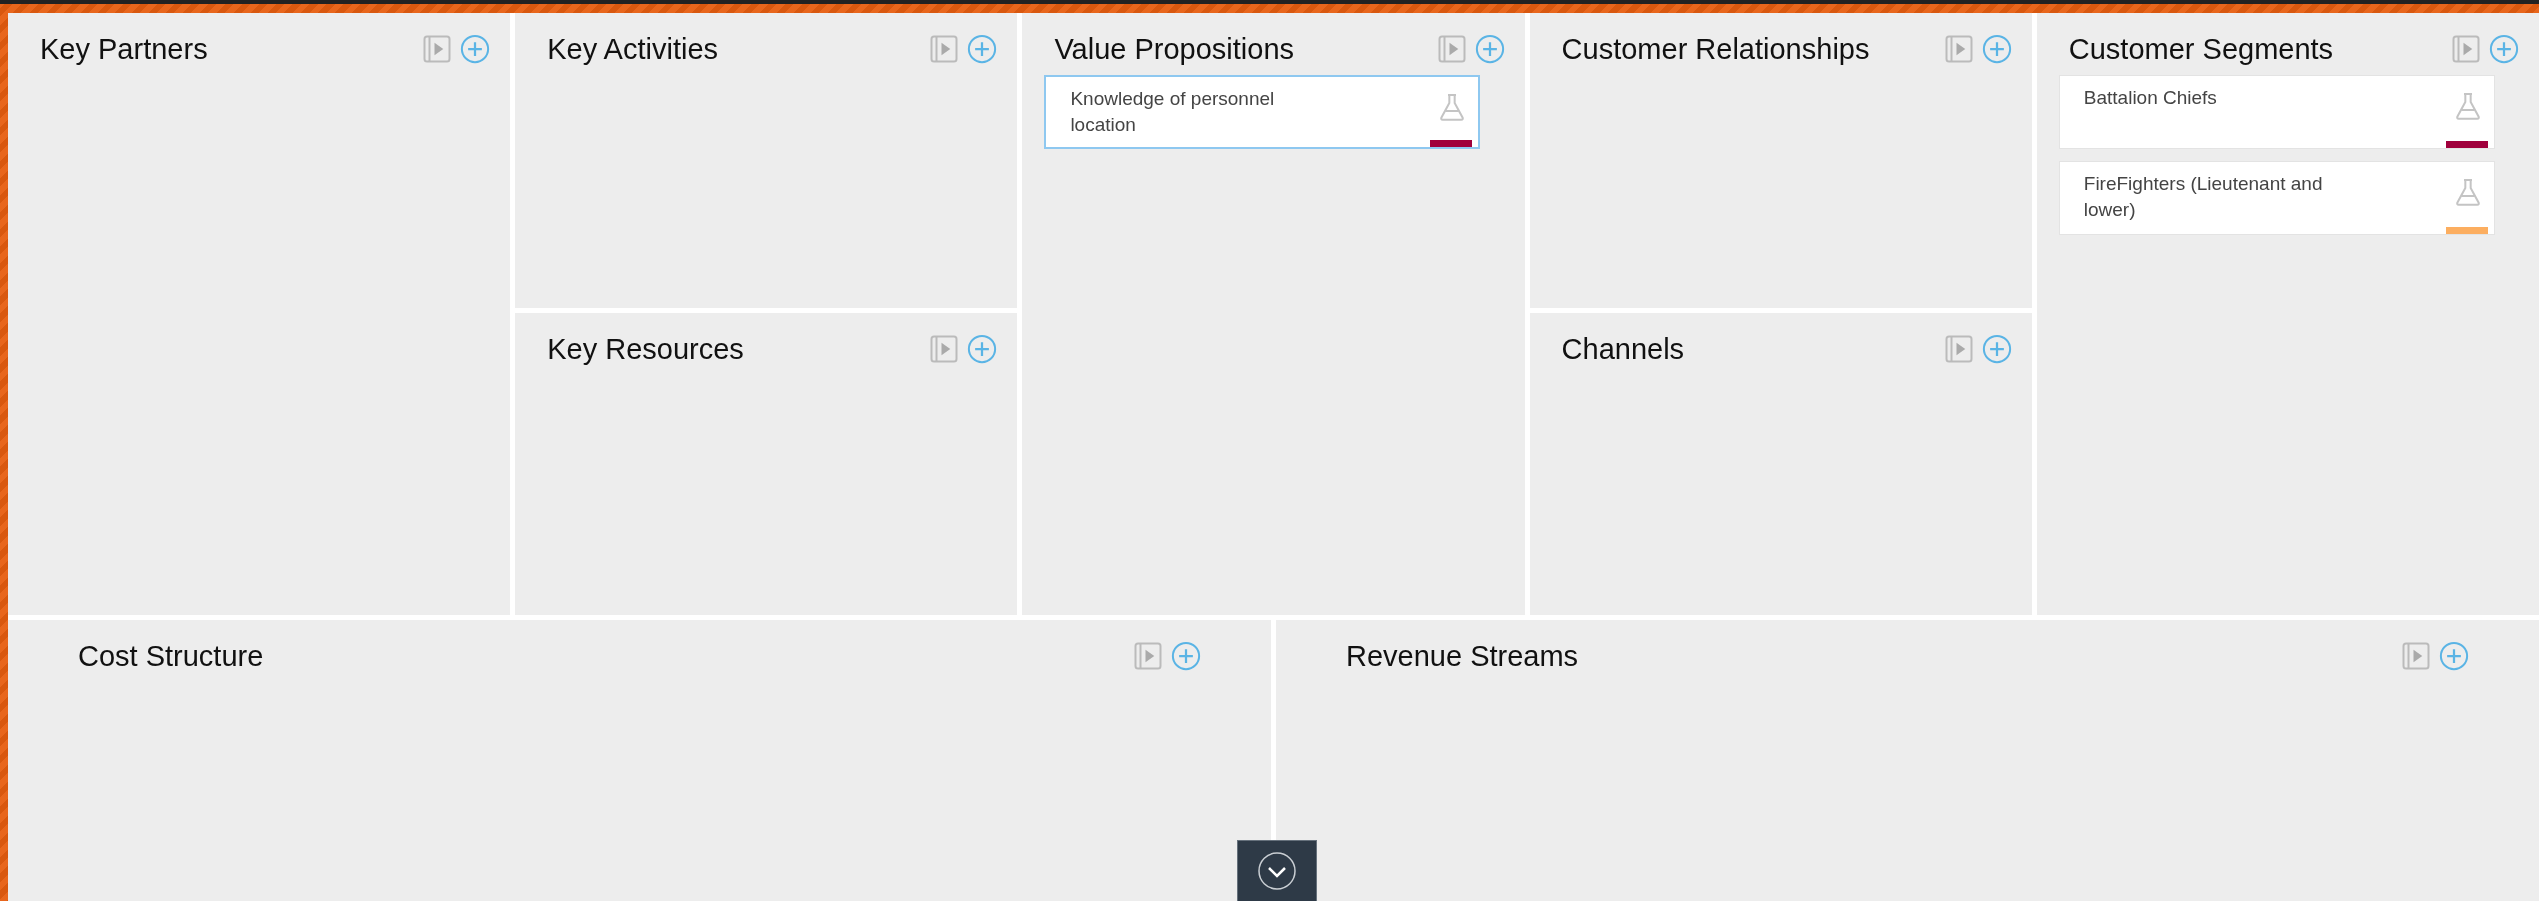  I want to click on block-title: Customer Segments, so click(2201, 49).